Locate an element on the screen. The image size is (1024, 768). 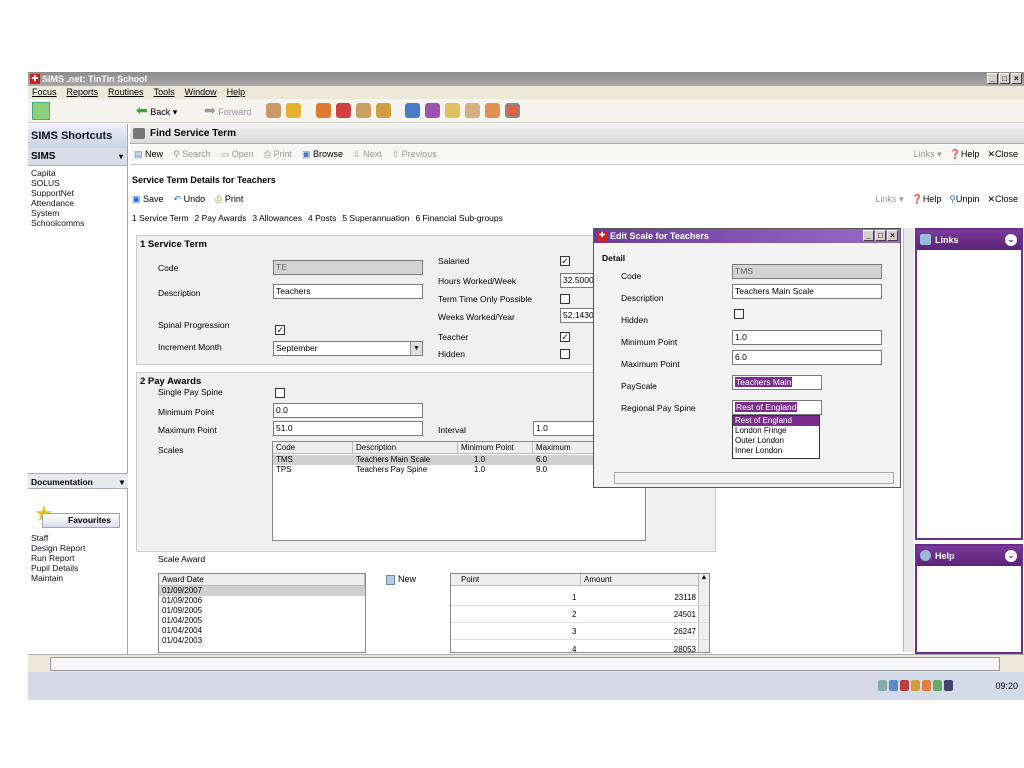
list-item: 01/04/2004 is located at coordinates (262, 631).